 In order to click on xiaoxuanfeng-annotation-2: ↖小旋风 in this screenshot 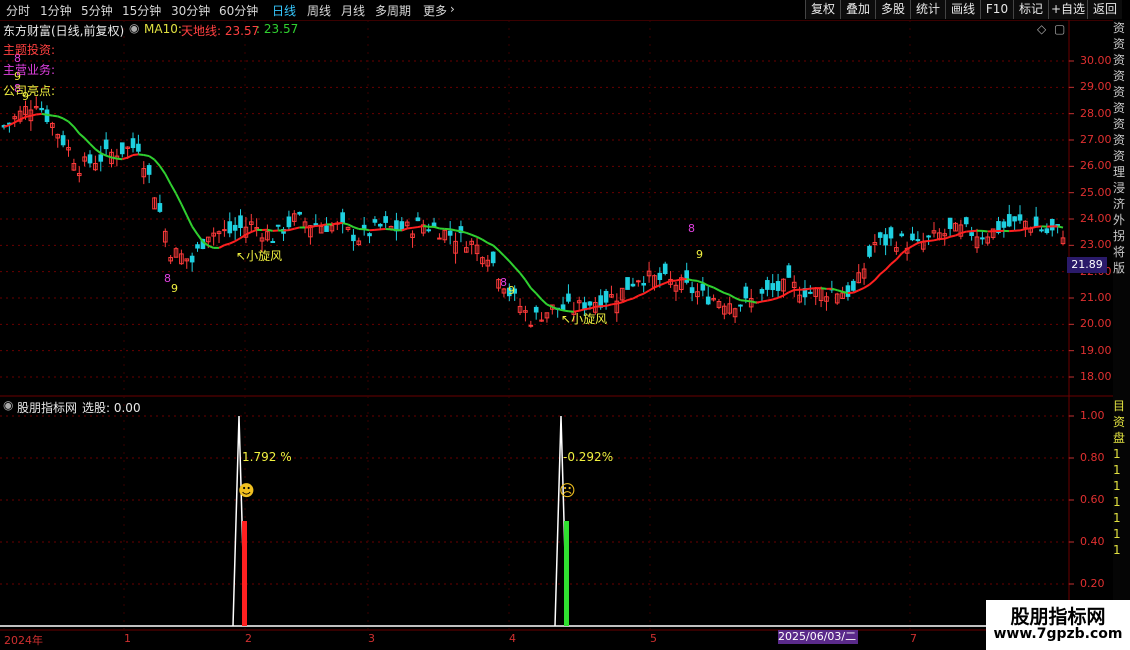, I will do `click(584, 318)`.